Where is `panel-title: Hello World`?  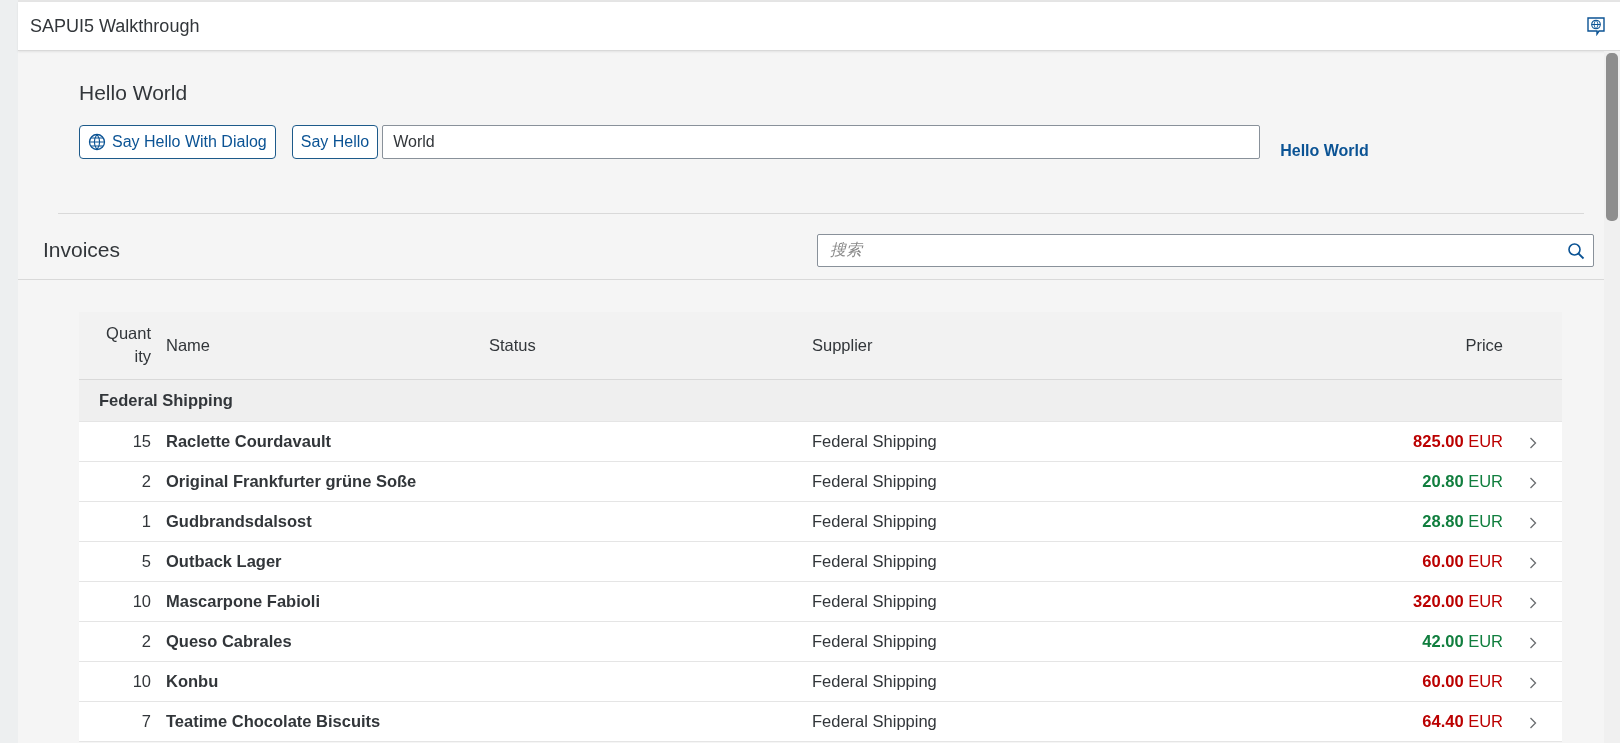
panel-title: Hello World is located at coordinates (134, 93).